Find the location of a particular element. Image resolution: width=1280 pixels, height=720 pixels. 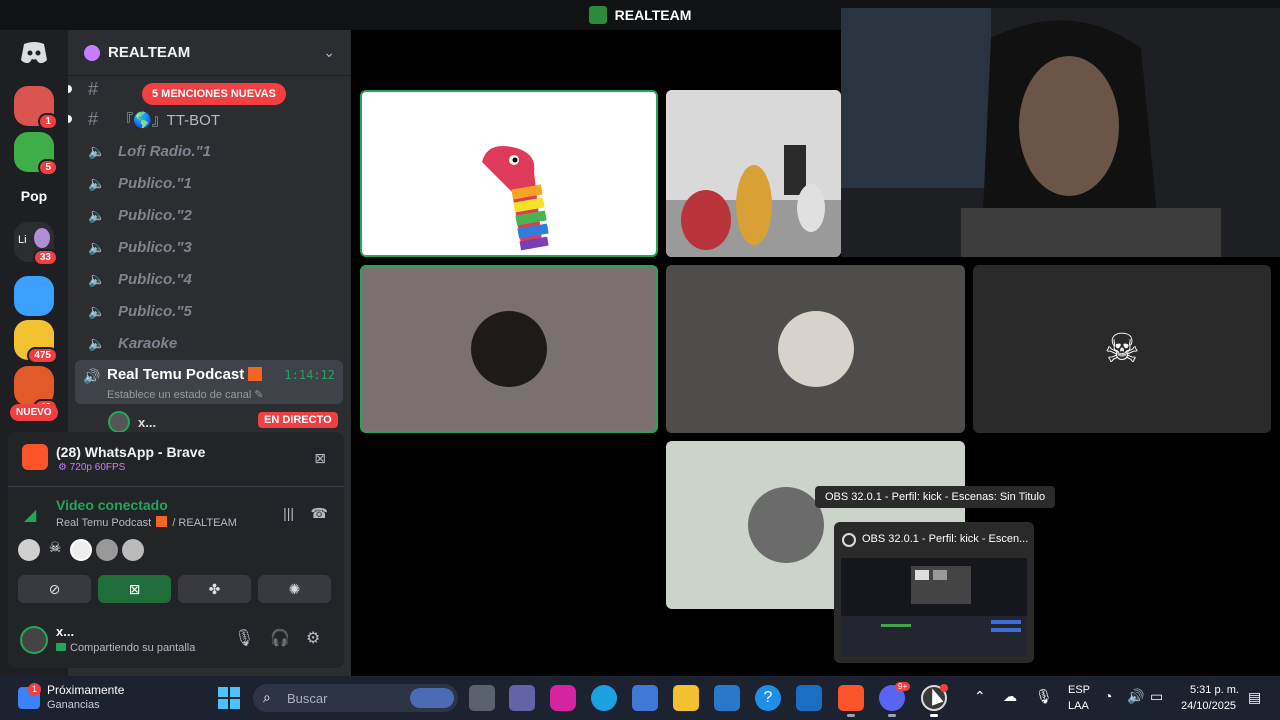

gear-icon: ⚙ is located at coordinates (313, 638).